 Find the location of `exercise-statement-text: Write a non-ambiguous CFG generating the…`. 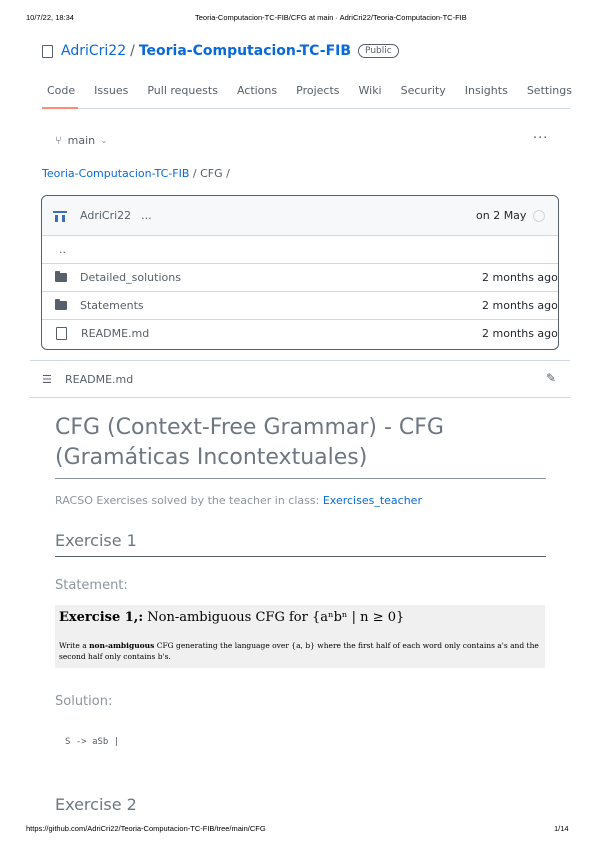

exercise-statement-text: Write a non-ambiguous CFG generating the… is located at coordinates (301, 651).